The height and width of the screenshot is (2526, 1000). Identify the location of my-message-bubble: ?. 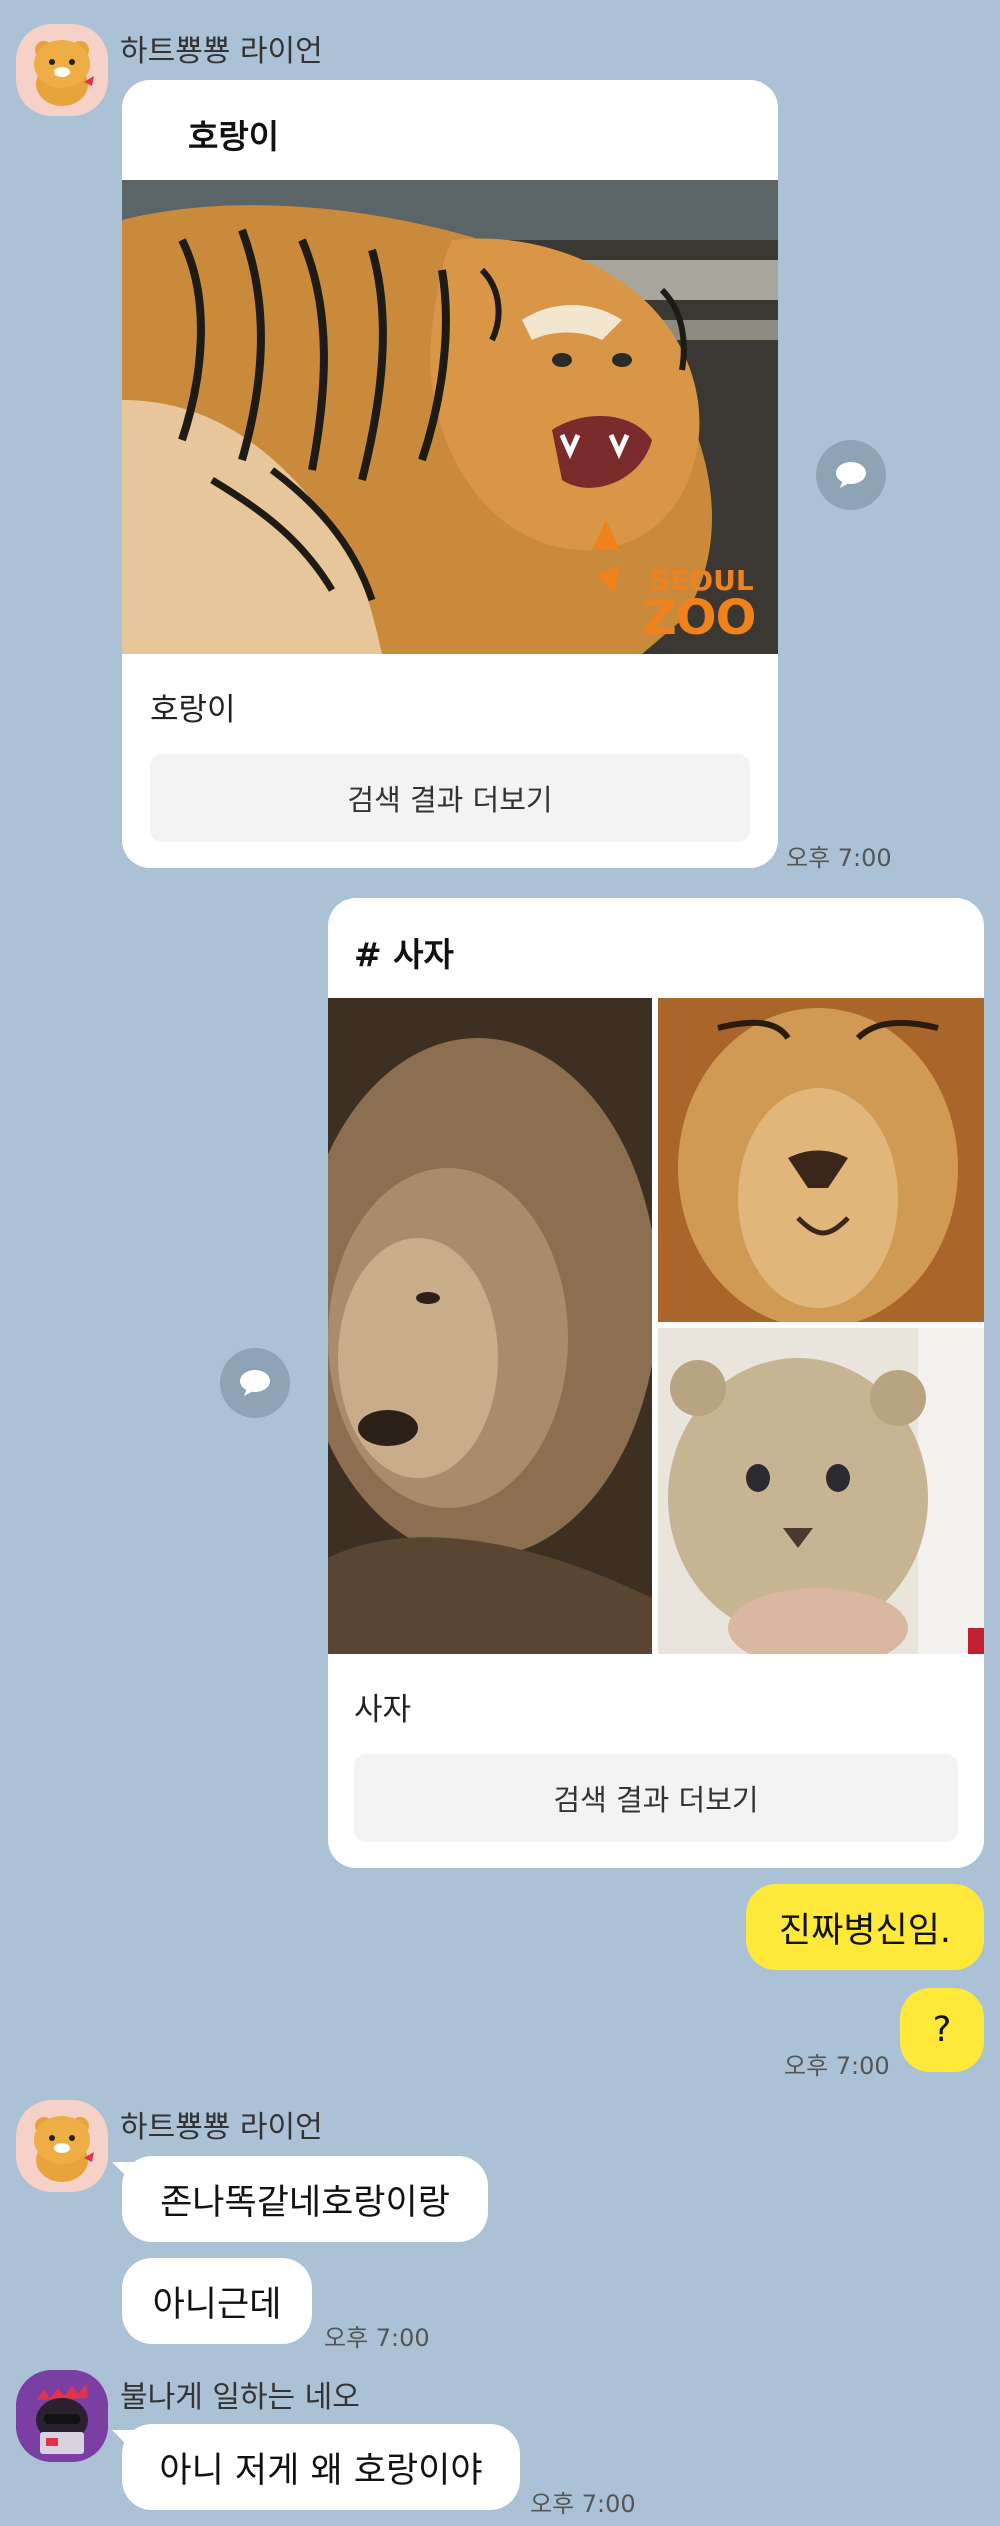
(942, 2030).